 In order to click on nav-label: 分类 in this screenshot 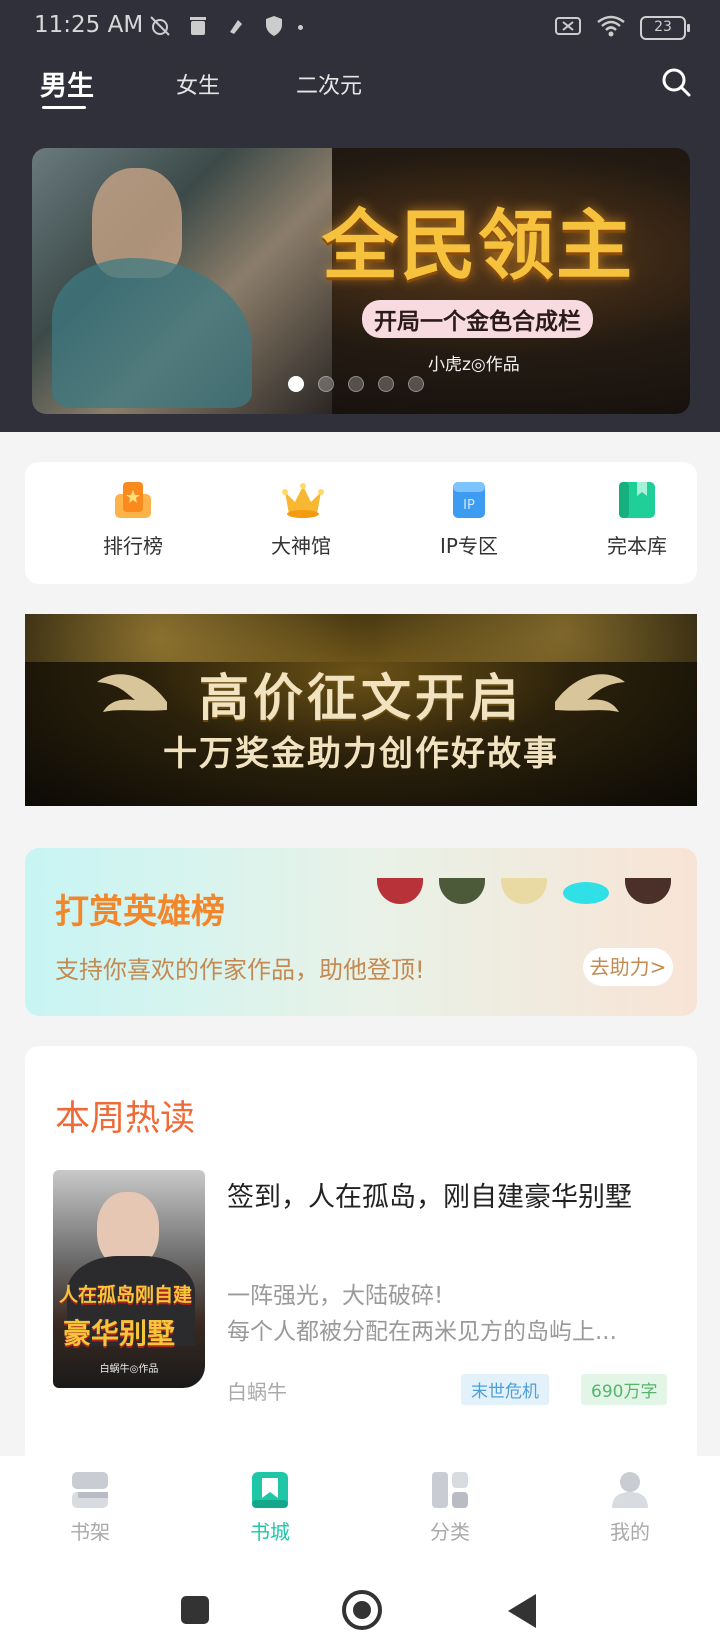, I will do `click(450, 1532)`.